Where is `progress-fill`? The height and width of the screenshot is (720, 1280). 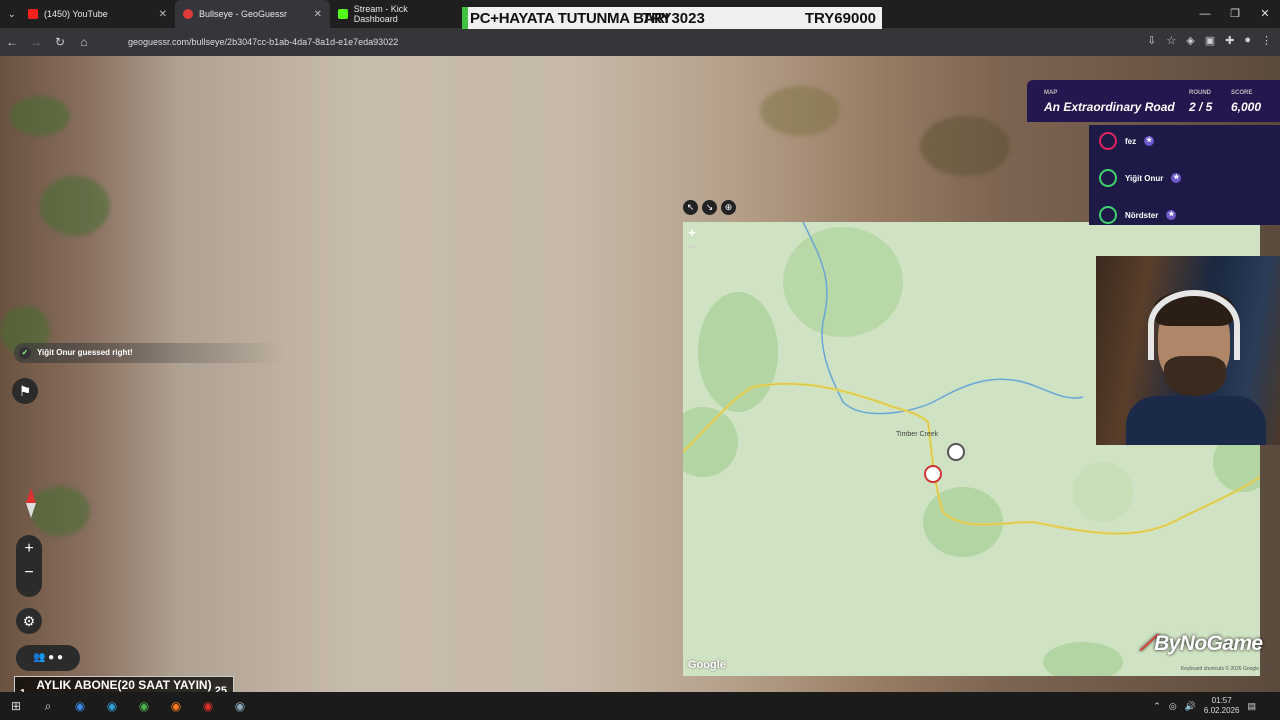 progress-fill is located at coordinates (465, 18).